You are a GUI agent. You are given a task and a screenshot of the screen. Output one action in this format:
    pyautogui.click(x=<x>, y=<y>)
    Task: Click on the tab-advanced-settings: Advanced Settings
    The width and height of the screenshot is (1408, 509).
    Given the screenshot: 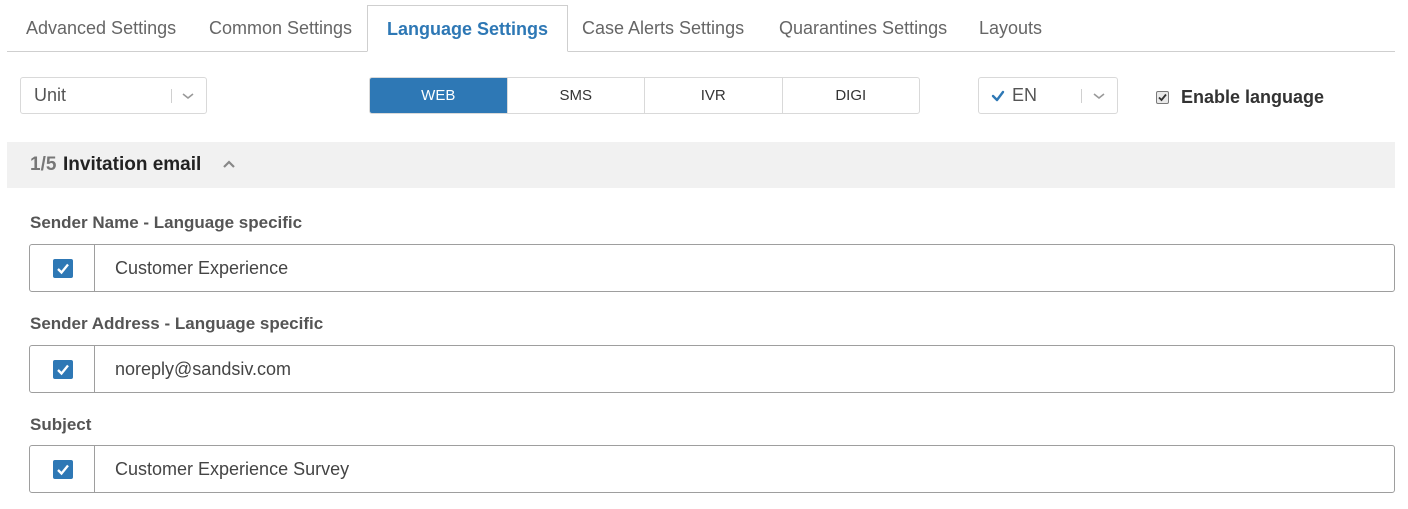 What is the action you would take?
    pyautogui.click(x=101, y=28)
    